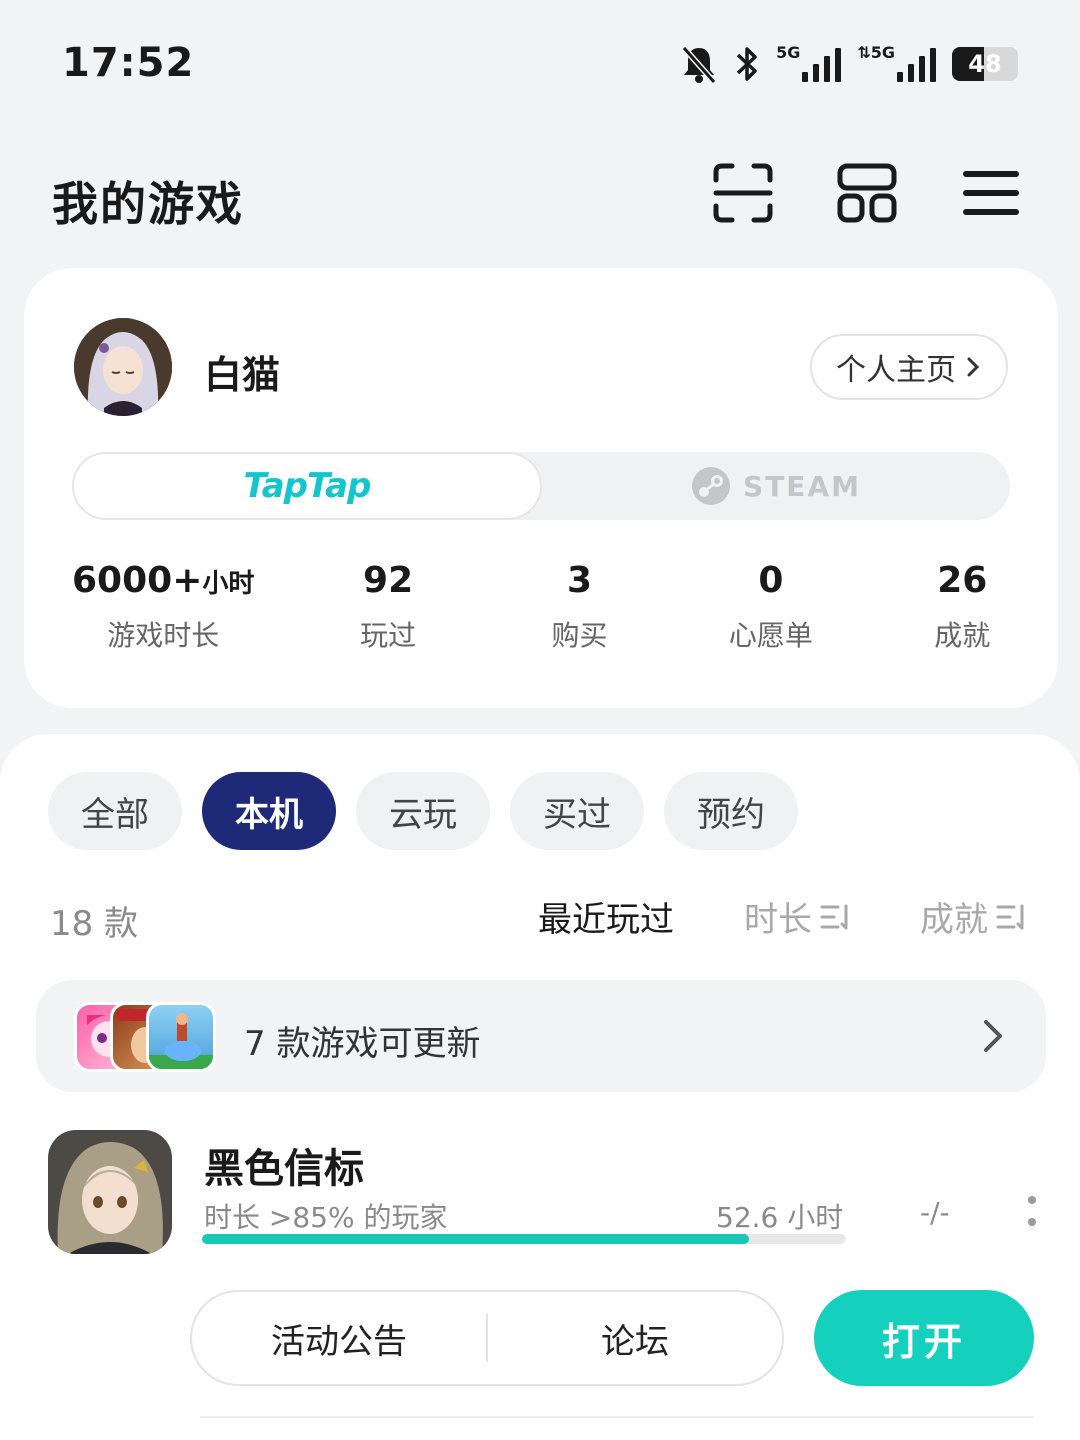 The image size is (1080, 1440). Describe the element at coordinates (326, 1217) in the screenshot. I see `game-rank-text: 时长 >85% 的玩家` at that location.